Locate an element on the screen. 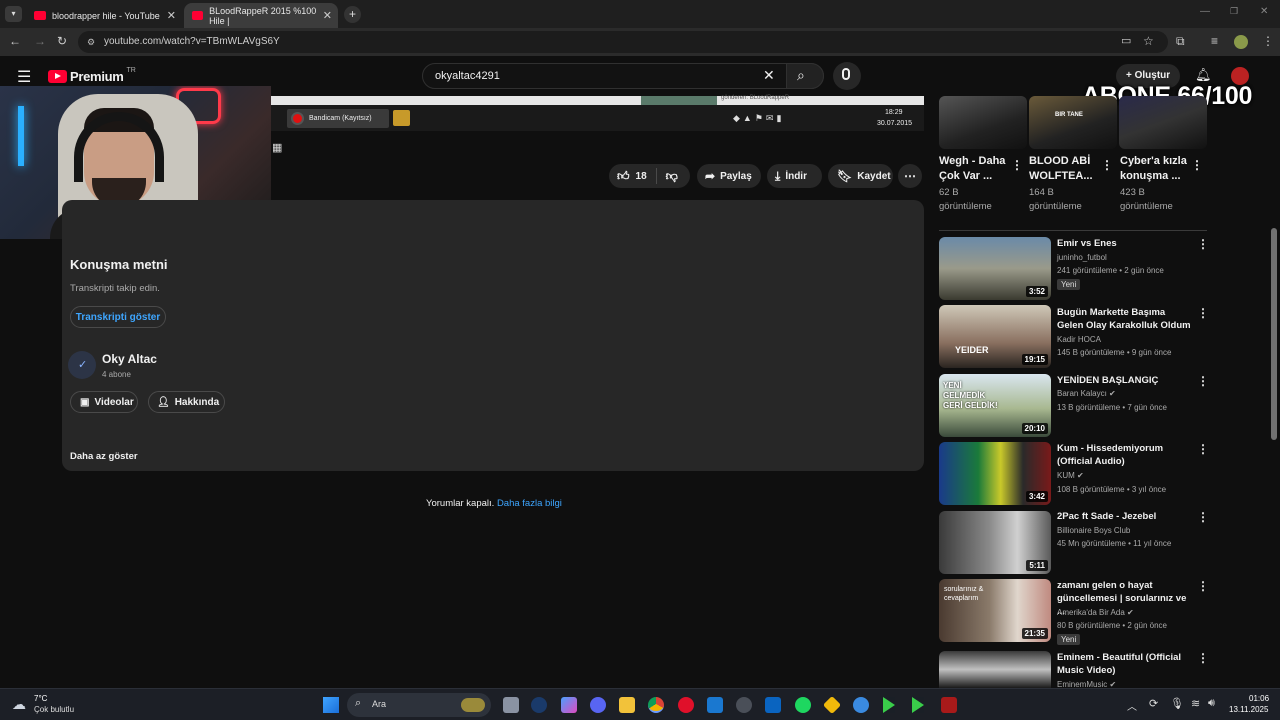 The width and height of the screenshot is (1280, 720). video-channel: Amerika'da Bir Ada ✔ is located at coordinates (1095, 612).